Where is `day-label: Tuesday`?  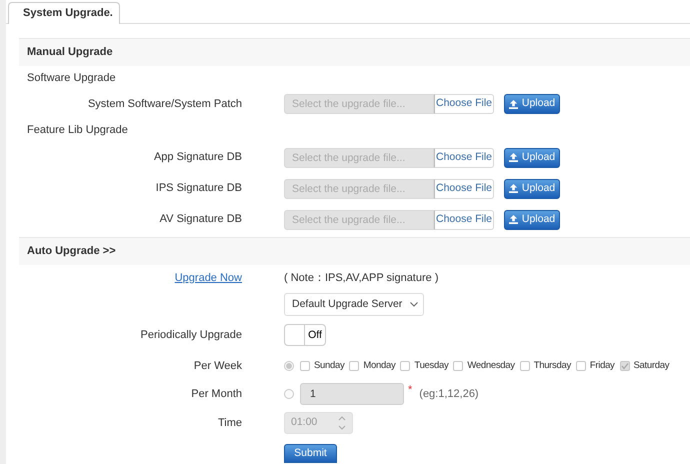
day-label: Tuesday is located at coordinates (431, 365).